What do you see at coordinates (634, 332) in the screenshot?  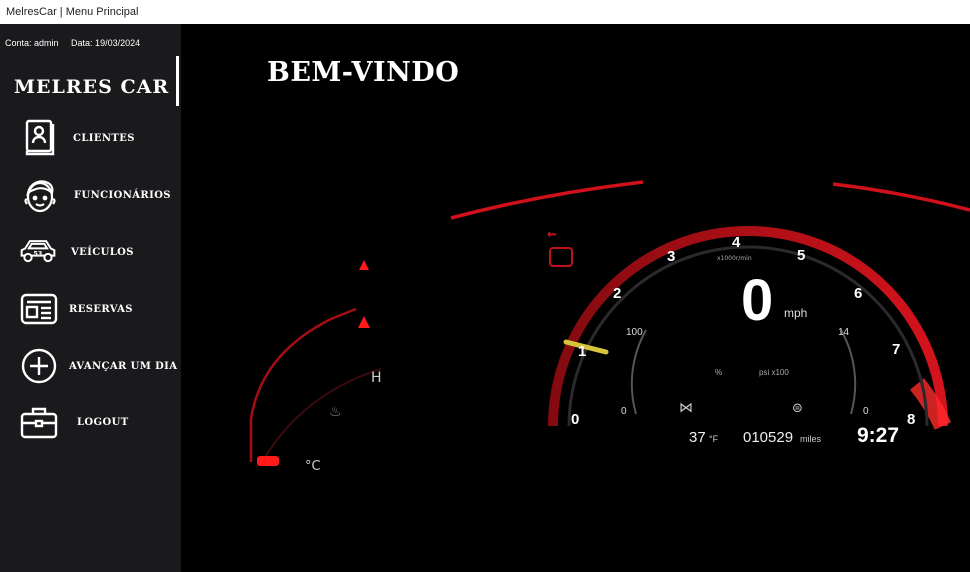 I see `left-gauge-max: 100` at bounding box center [634, 332].